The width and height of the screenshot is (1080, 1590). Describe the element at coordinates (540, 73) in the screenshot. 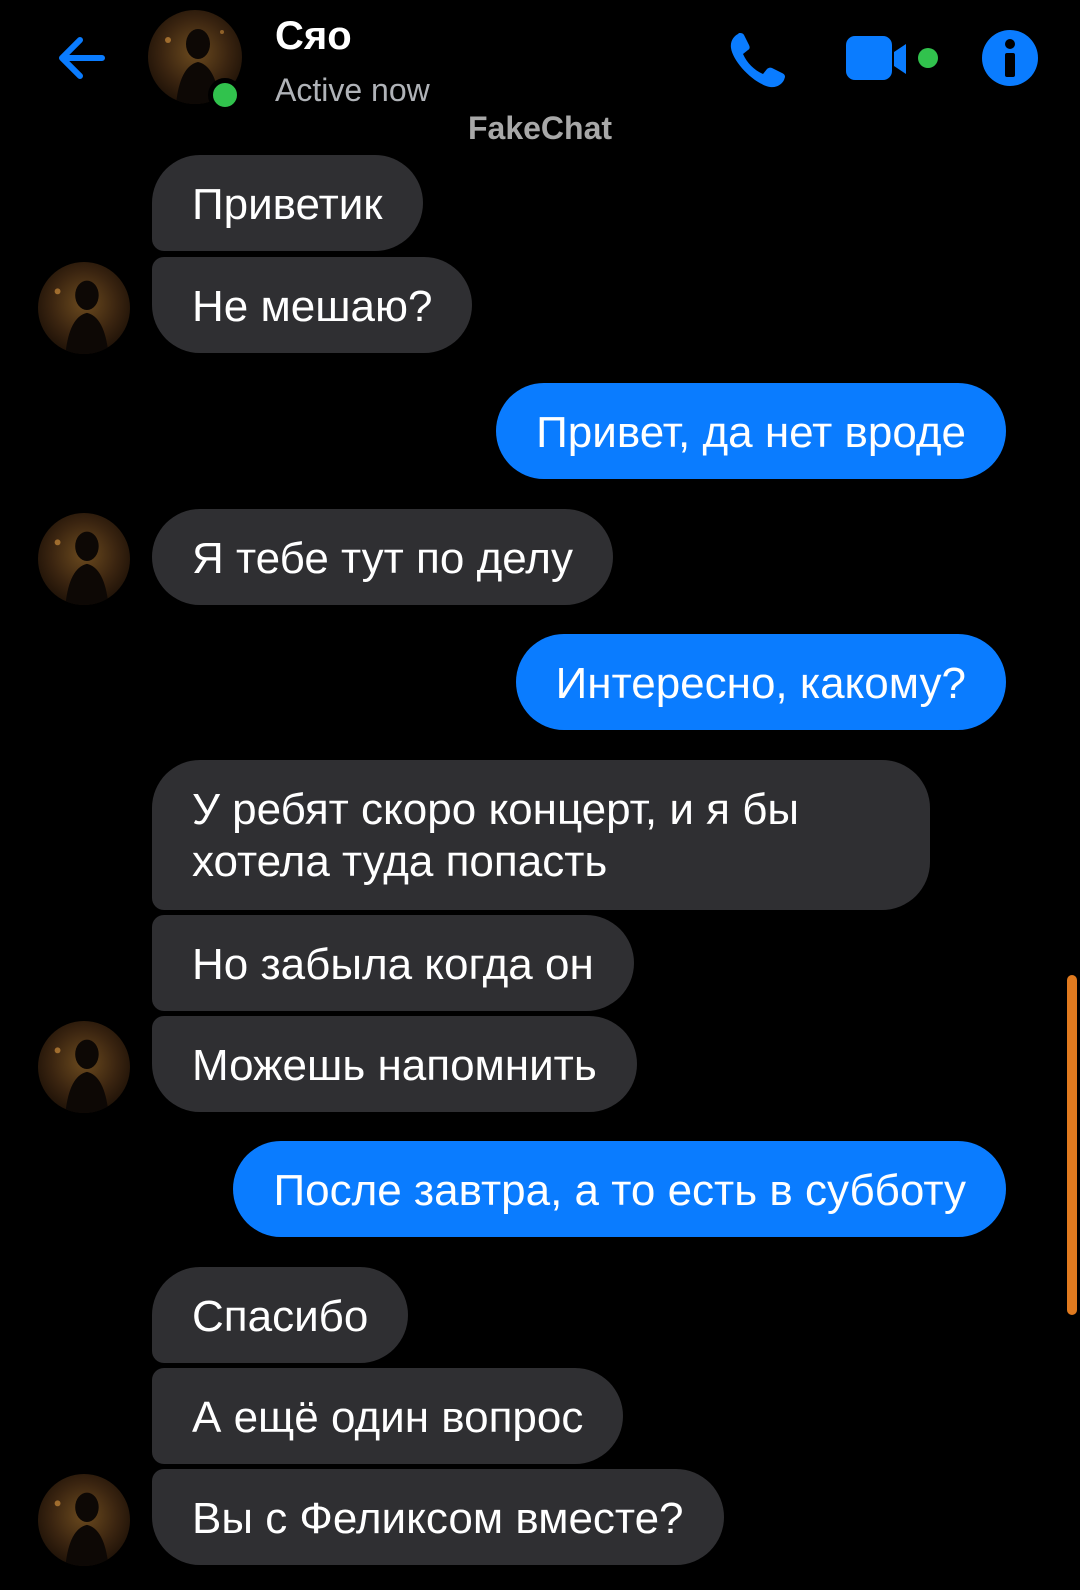

I see `chat-header: Сяо Active now FakeChat` at that location.